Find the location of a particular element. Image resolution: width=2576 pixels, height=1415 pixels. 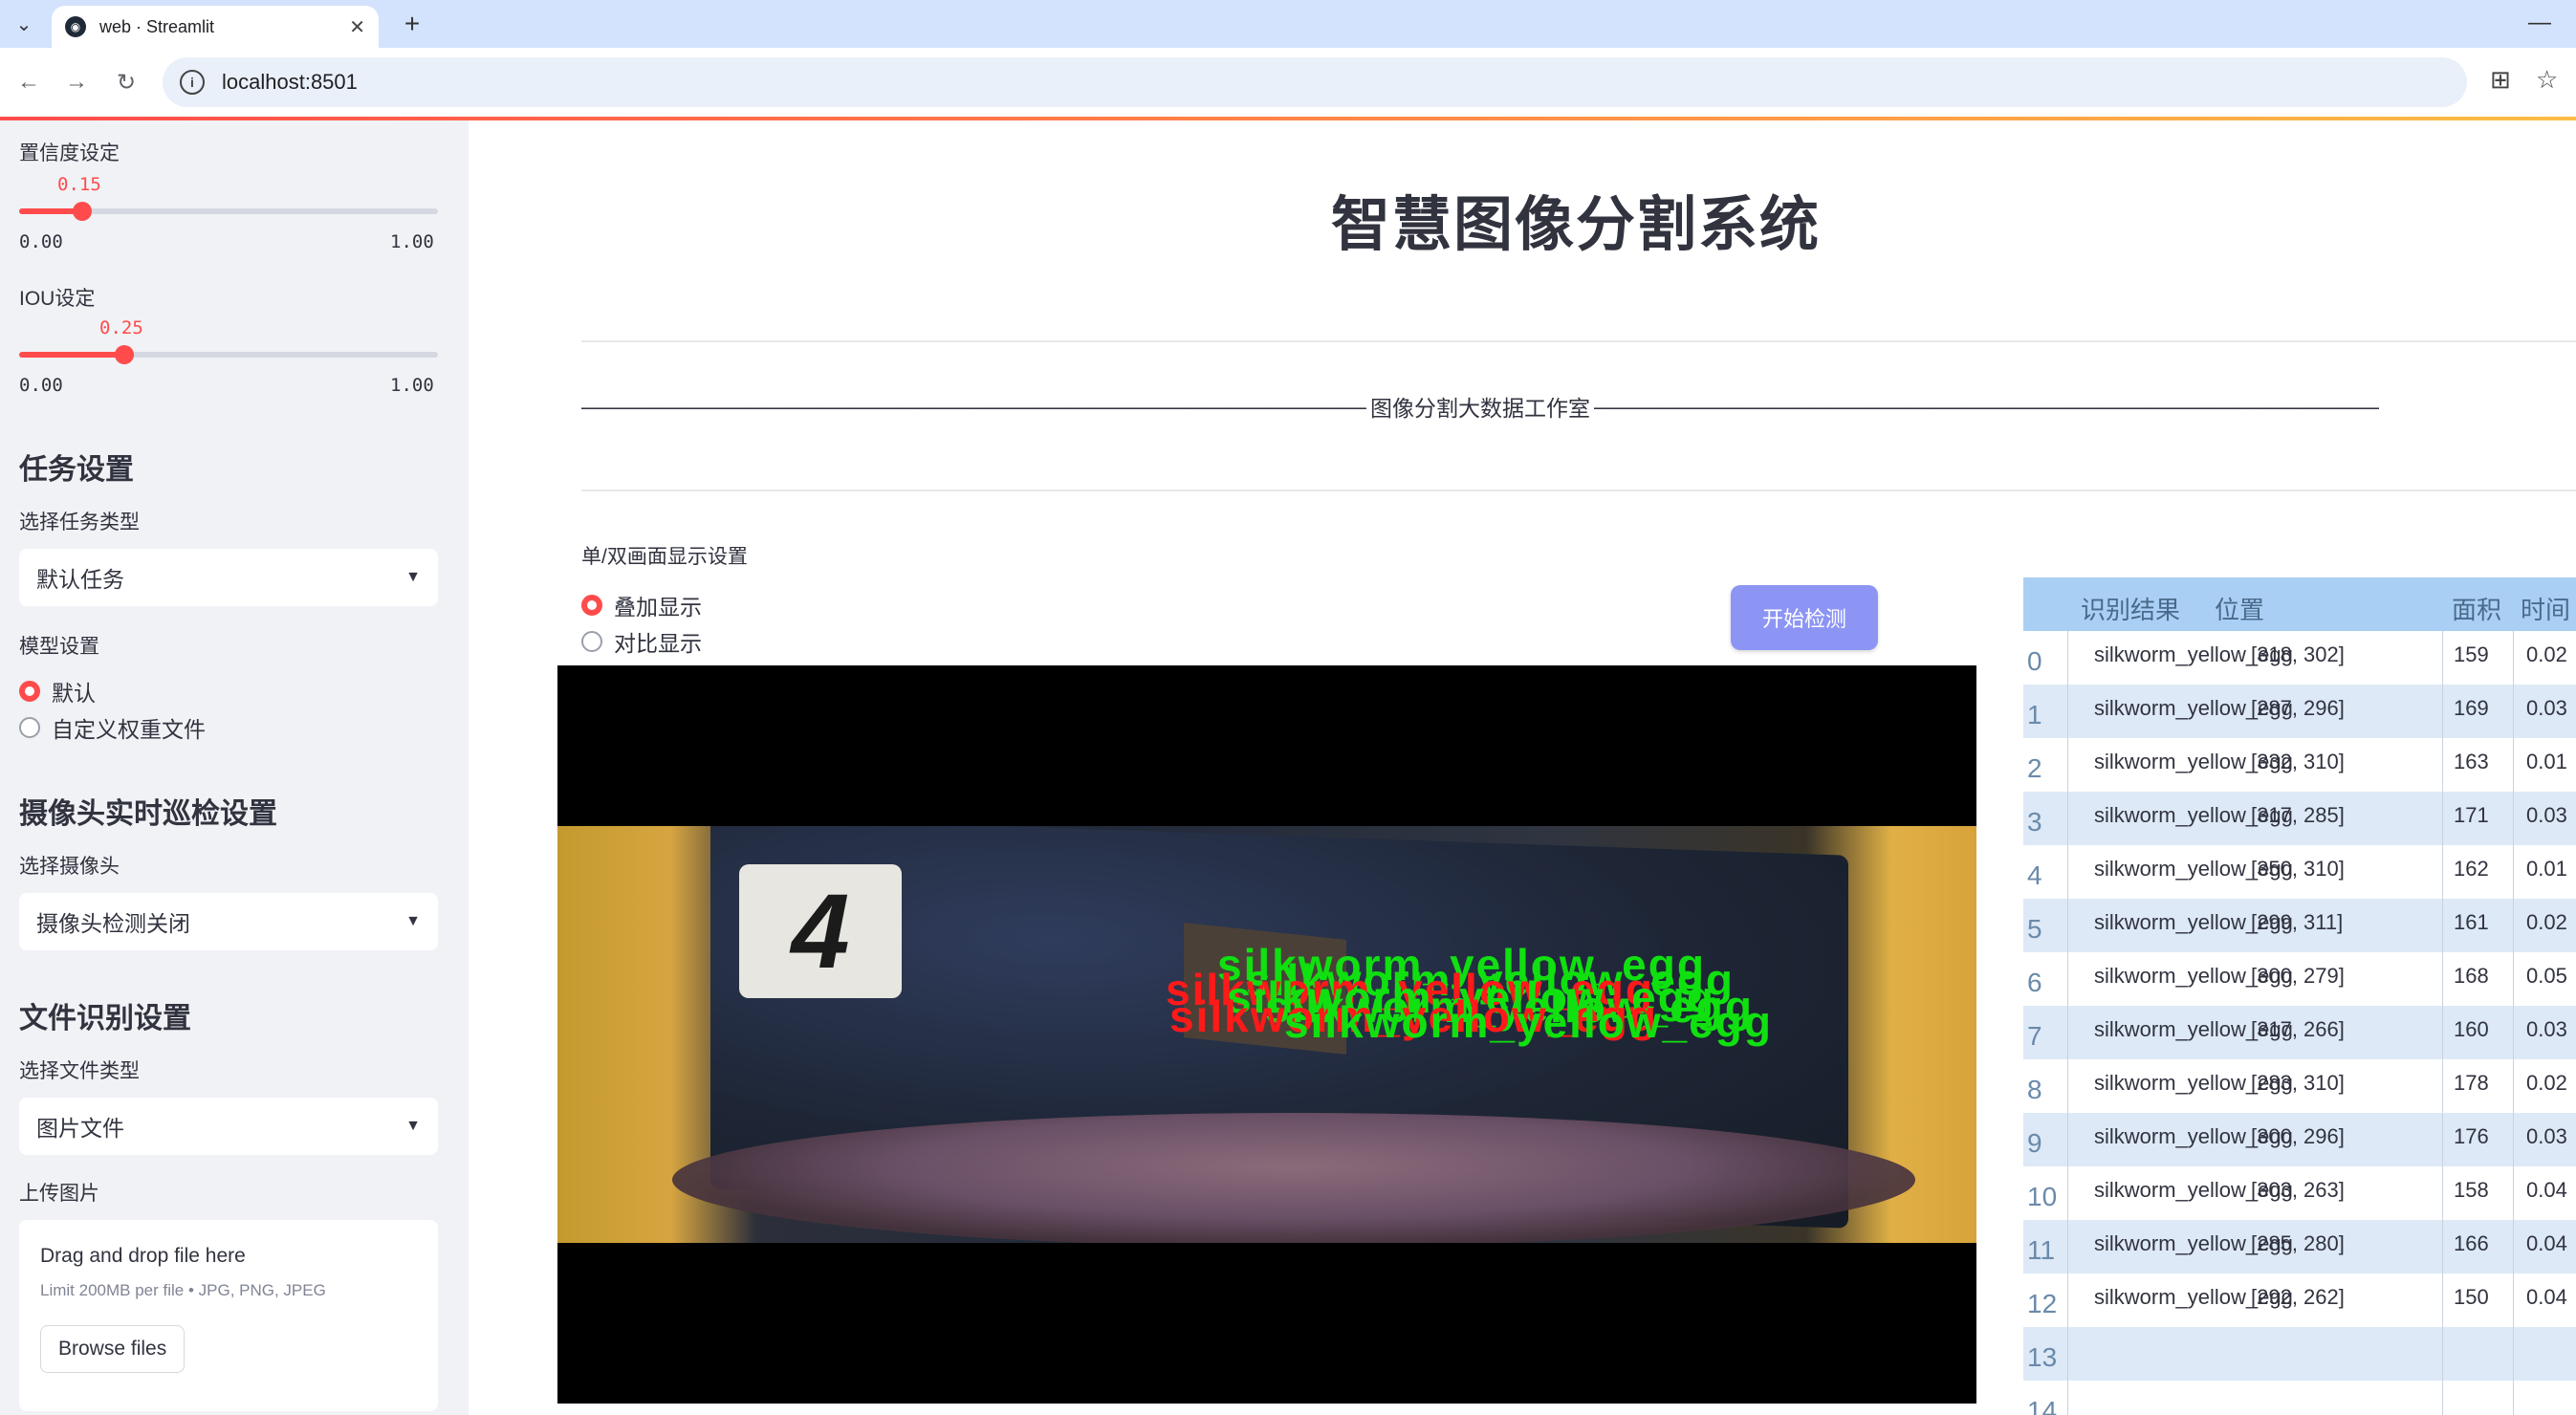

back-icon: ← is located at coordinates (28, 82).